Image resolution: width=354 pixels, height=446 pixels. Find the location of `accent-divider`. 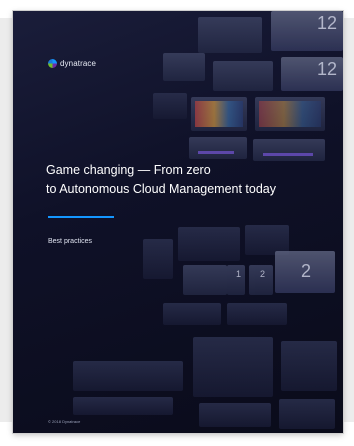

accent-divider is located at coordinates (81, 217).